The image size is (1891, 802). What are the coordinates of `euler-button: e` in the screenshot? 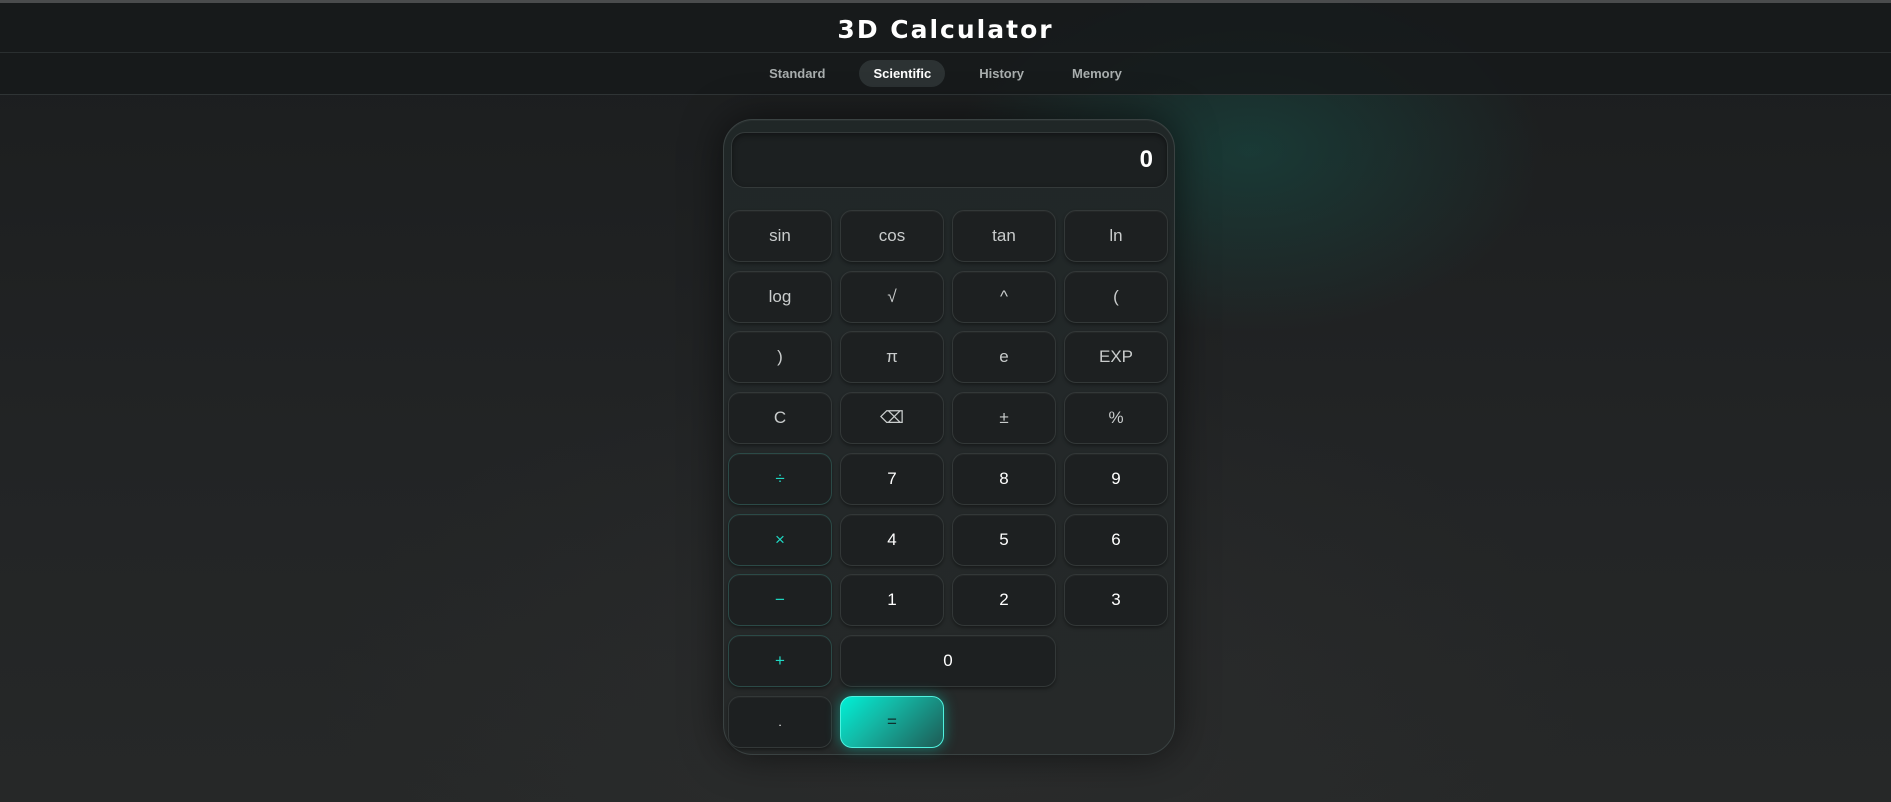 It's located at (1004, 357).